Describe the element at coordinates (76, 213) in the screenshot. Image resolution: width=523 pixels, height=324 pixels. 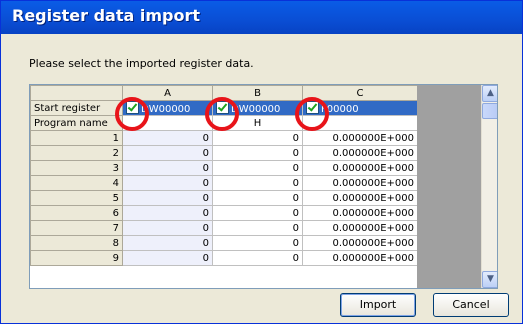
I see `row-index: 6` at that location.